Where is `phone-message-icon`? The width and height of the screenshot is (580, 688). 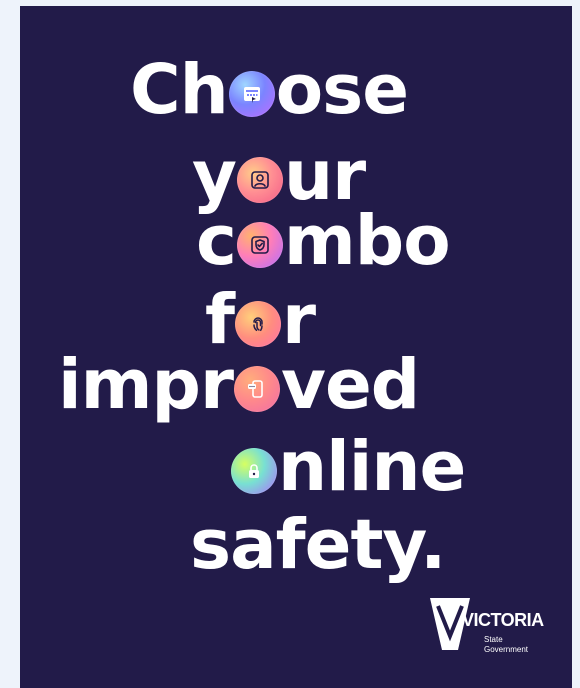 phone-message-icon is located at coordinates (256, 388).